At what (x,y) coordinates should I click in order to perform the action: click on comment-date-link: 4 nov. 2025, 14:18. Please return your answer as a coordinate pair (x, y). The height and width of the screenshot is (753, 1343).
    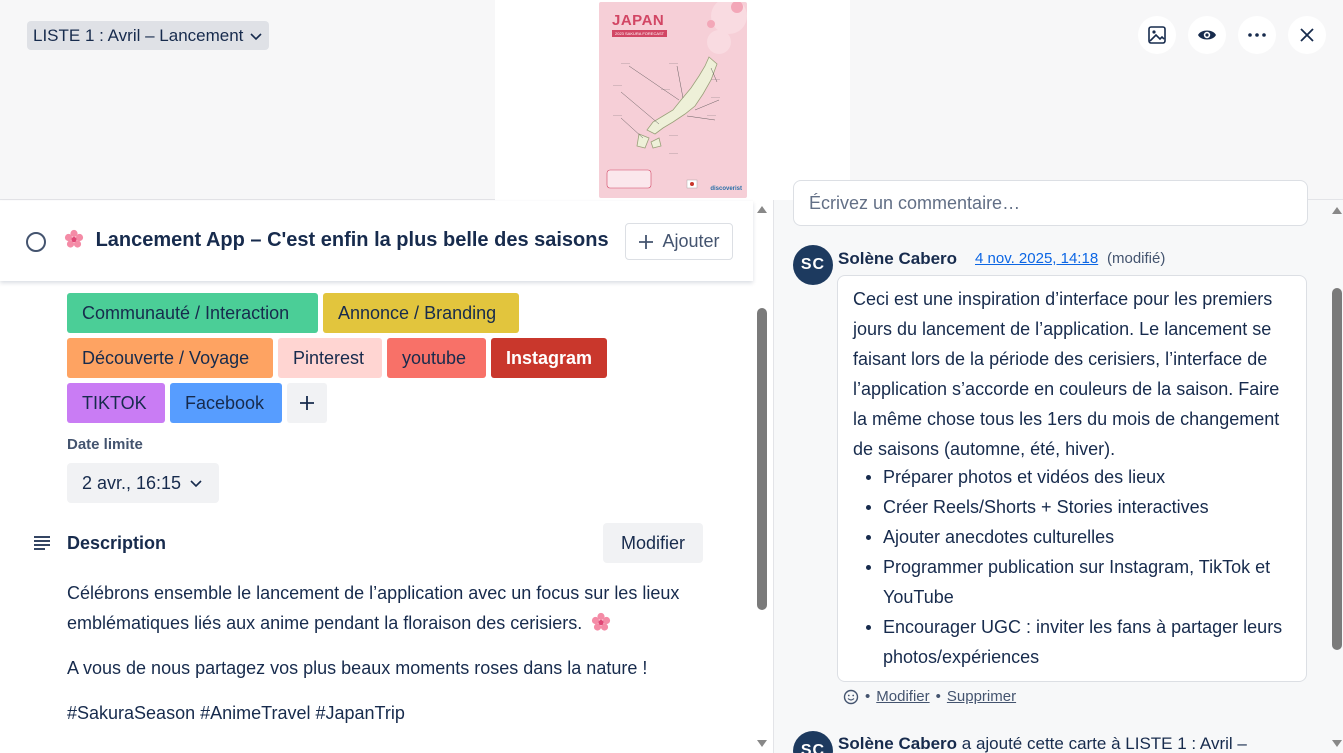
    Looking at the image, I should click on (1036, 258).